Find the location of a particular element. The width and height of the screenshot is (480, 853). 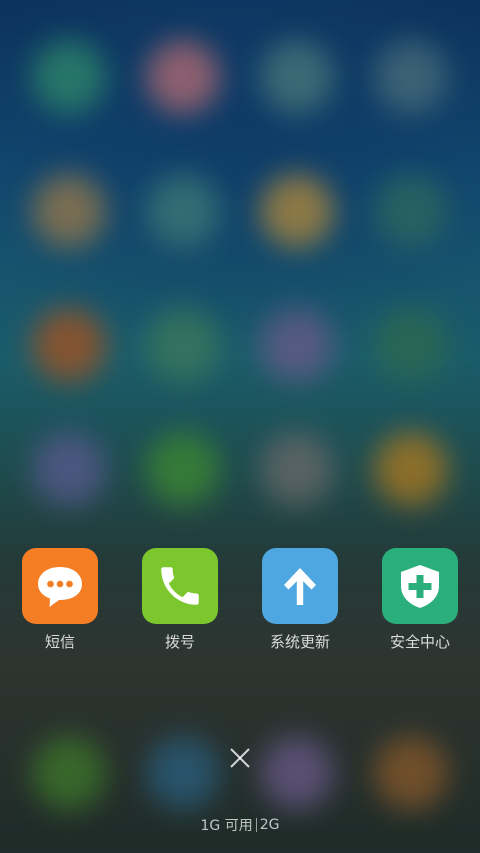

memory-status: 1G 可用 2G is located at coordinates (240, 825).